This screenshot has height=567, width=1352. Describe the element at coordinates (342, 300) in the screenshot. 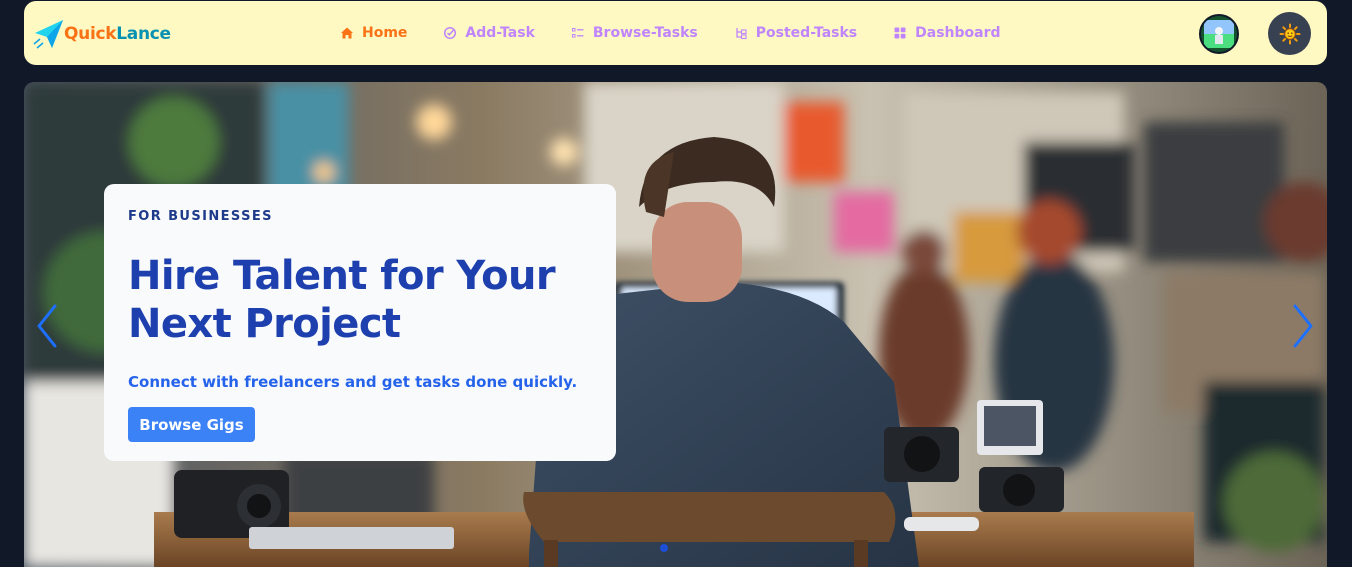

I see `hero-title: Hire Talent for Your Next Project` at that location.